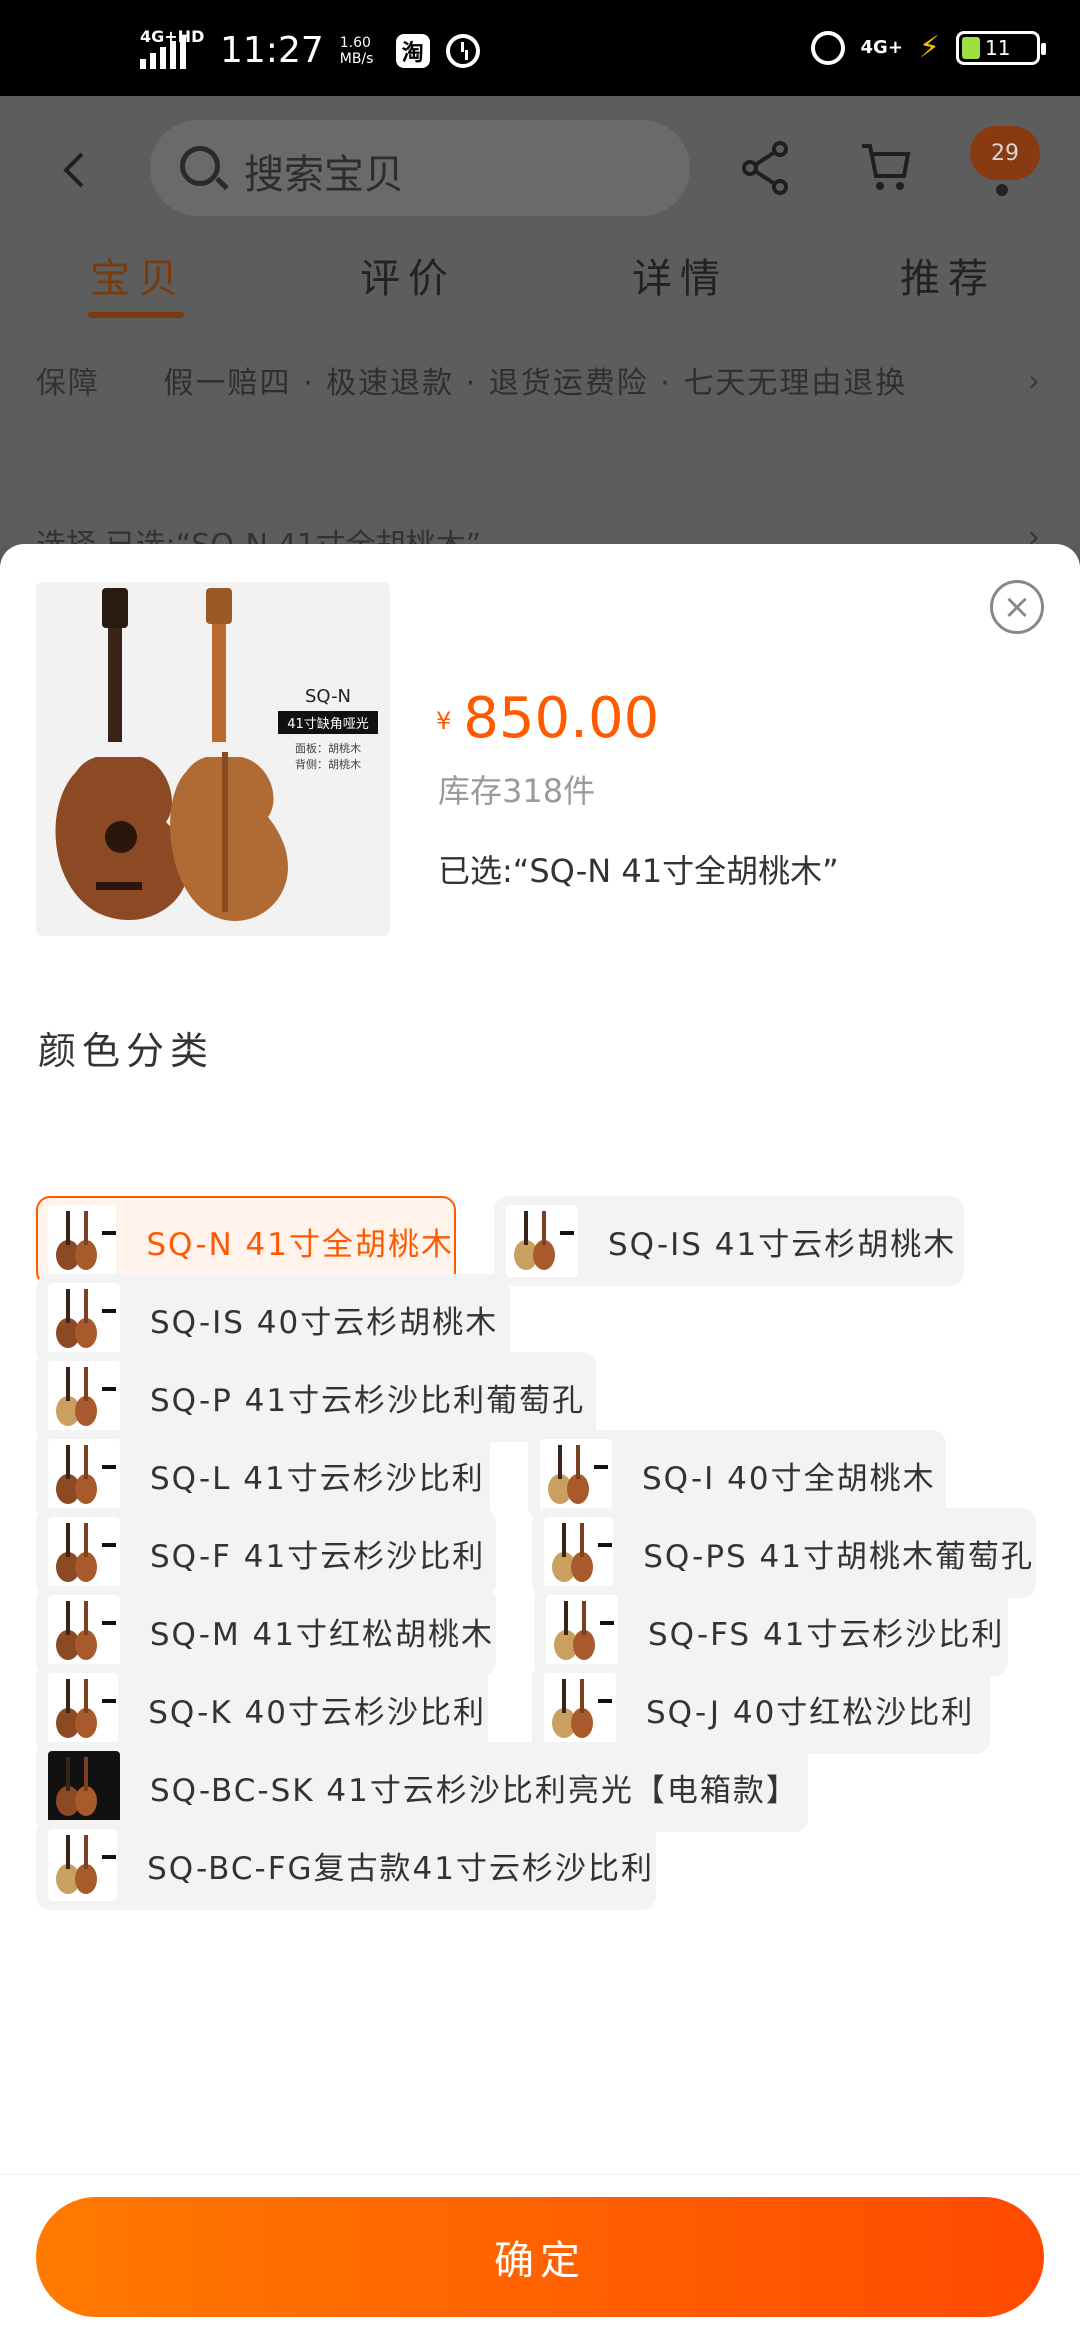  Describe the element at coordinates (318, 1556) in the screenshot. I see `variant-label: SQ-F 41寸云杉沙比利` at that location.